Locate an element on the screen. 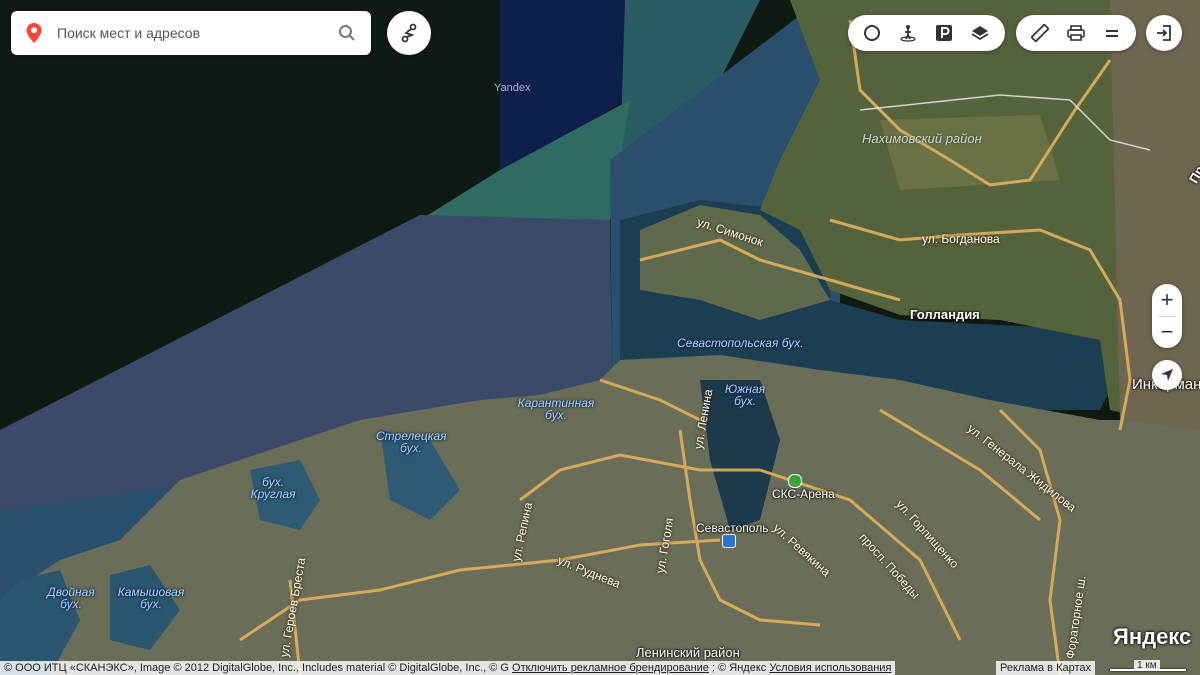 The image size is (1200, 675). search-box is located at coordinates (191, 33).